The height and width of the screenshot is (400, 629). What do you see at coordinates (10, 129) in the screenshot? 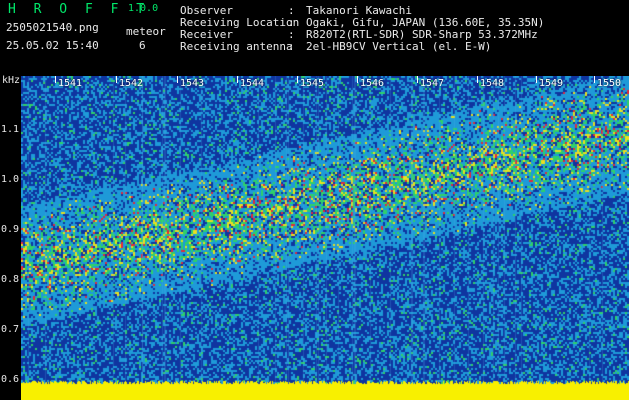
I see `y-tick-label: 1.1` at bounding box center [10, 129].